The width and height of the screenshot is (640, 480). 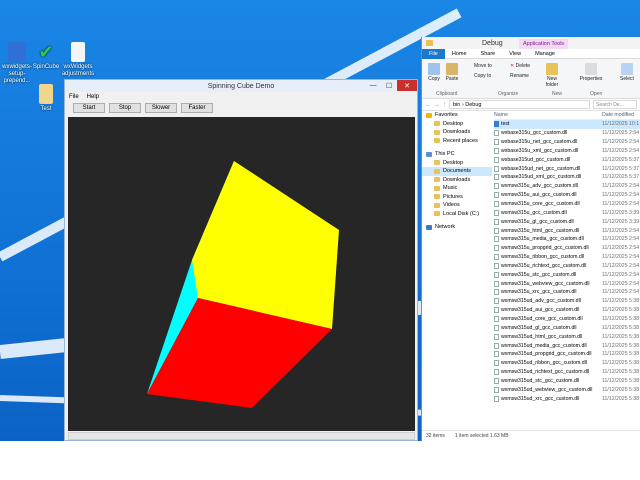 I want to click on file-name: wxmsw315u_core_gcc_custom.dll, so click(x=540, y=204).